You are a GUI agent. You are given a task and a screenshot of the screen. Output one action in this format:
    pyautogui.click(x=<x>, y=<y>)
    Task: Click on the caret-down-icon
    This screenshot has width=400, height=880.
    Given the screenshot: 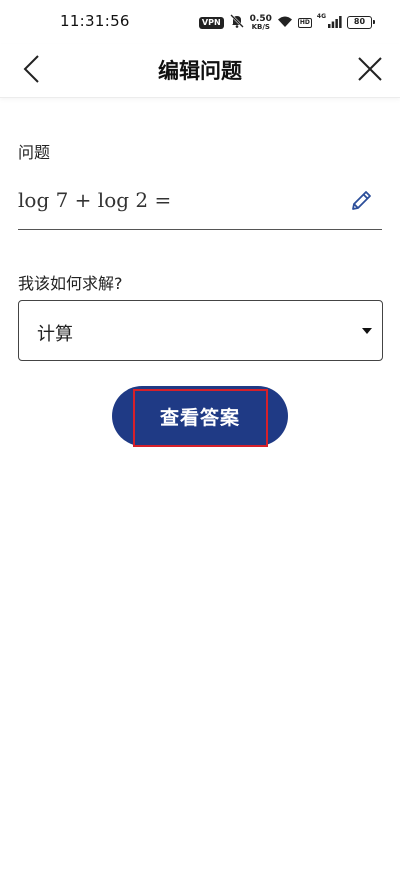 What is the action you would take?
    pyautogui.click(x=367, y=331)
    